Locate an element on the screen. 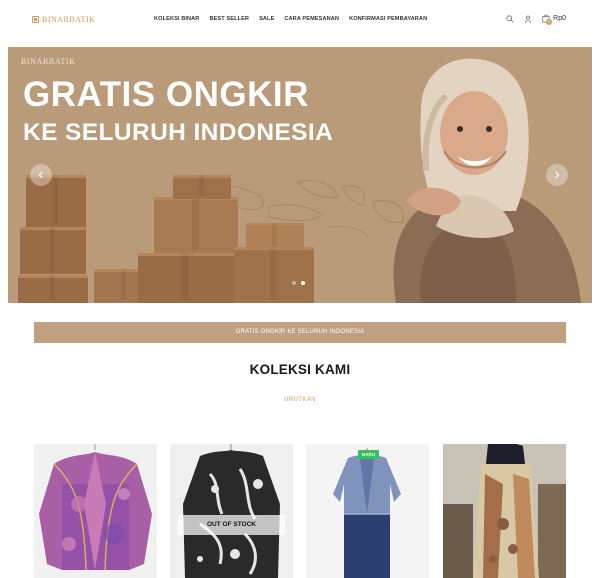  product-card: BARU is located at coordinates (367, 511).